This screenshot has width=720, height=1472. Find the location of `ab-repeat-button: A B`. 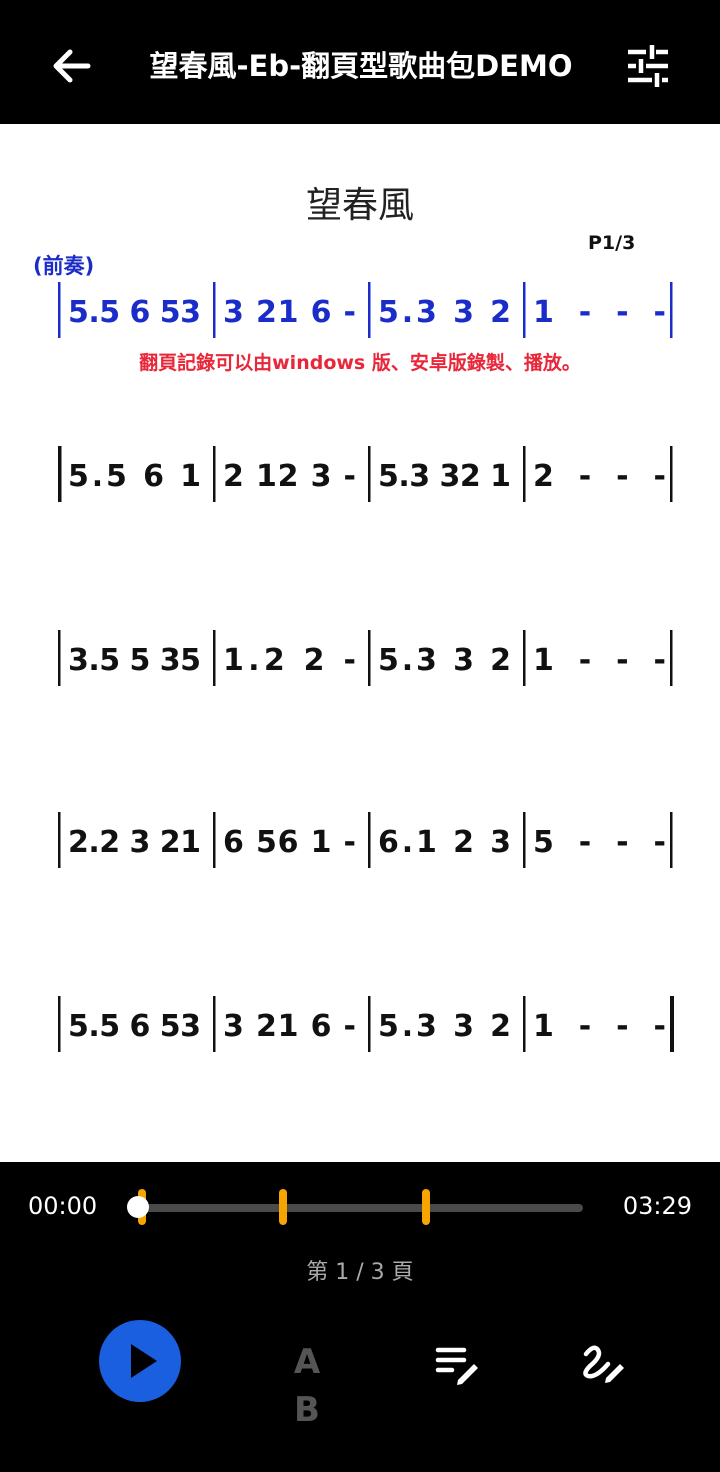

ab-repeat-button: A B is located at coordinates (310, 1384).